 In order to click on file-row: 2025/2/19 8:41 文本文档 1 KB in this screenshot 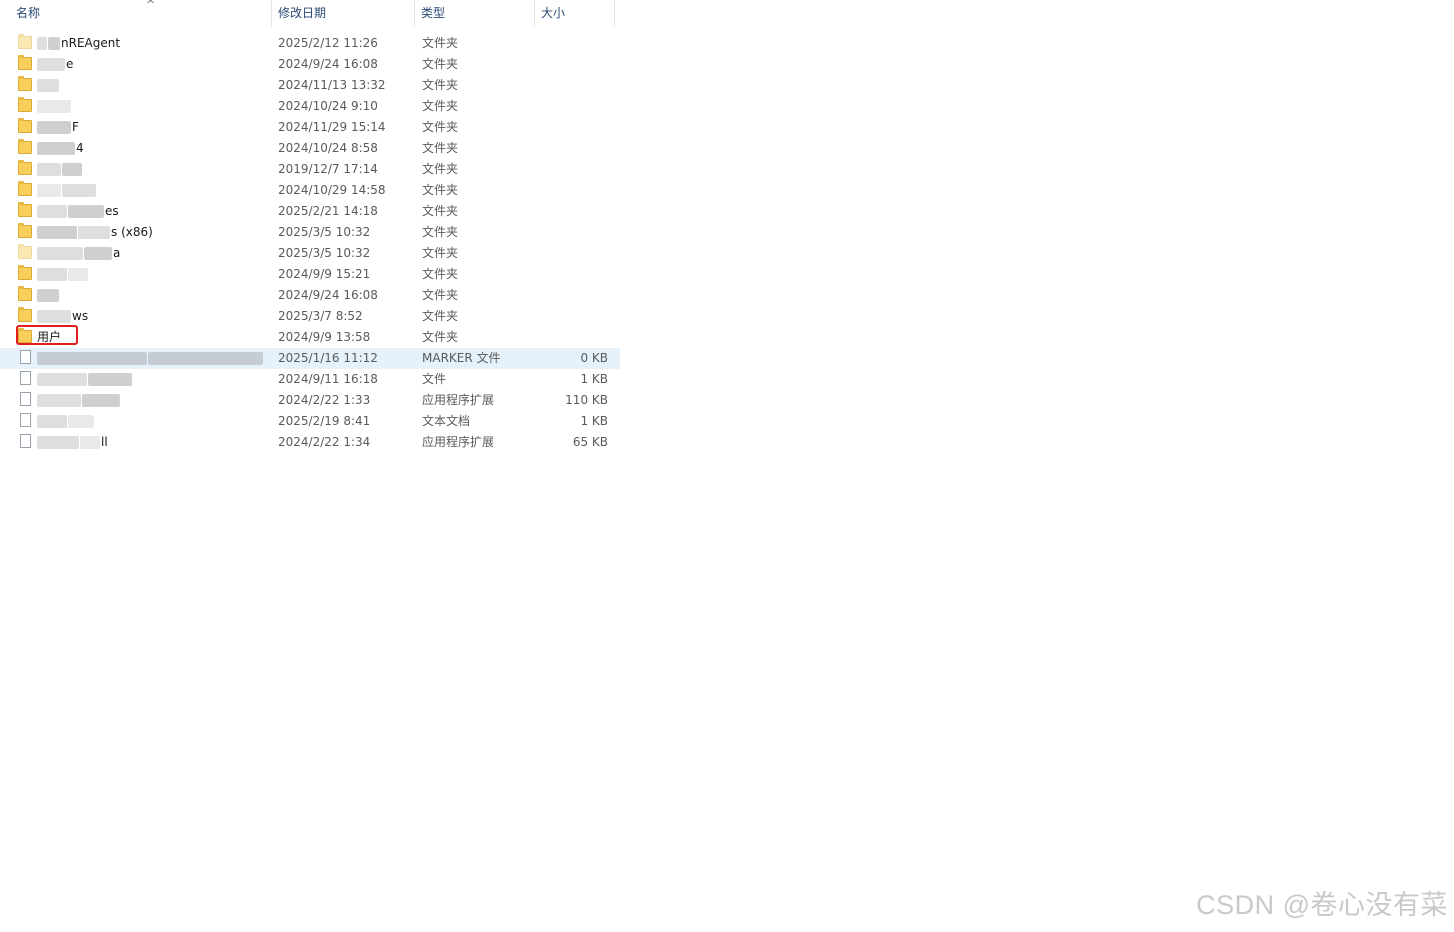, I will do `click(310, 421)`.